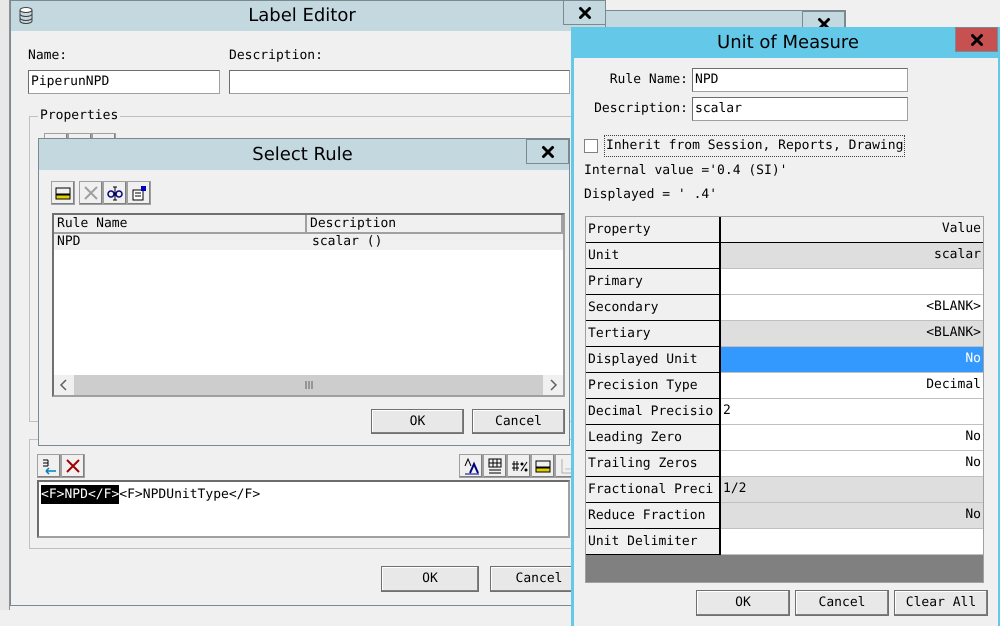 This screenshot has width=1000, height=626. I want to click on table-icon, so click(495, 466).